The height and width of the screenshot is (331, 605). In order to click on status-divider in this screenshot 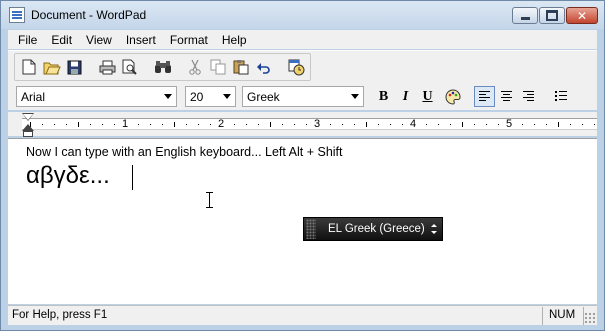, I will do `click(542, 316)`.